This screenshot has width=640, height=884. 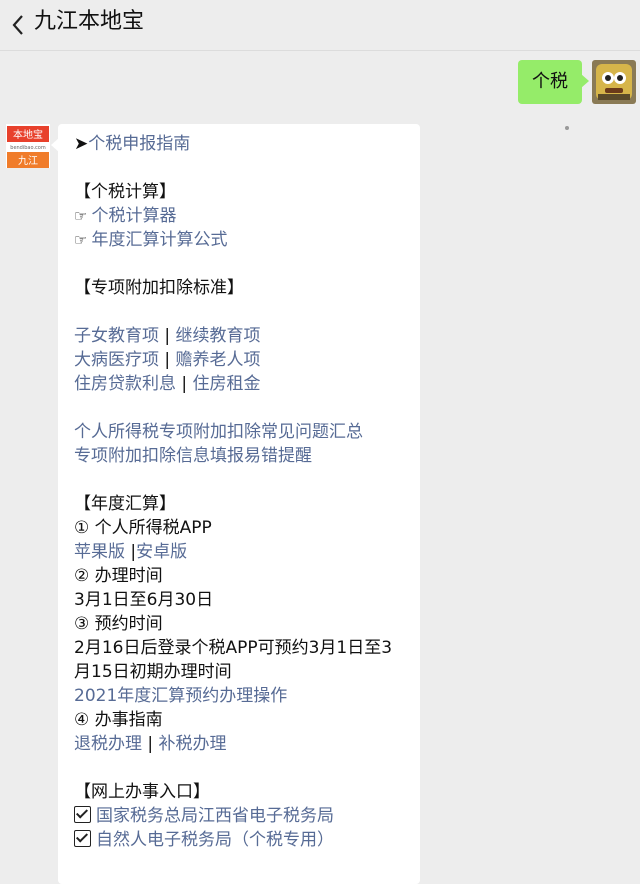 I want to click on guide-line: ➤个税申报指南, so click(x=244, y=144).